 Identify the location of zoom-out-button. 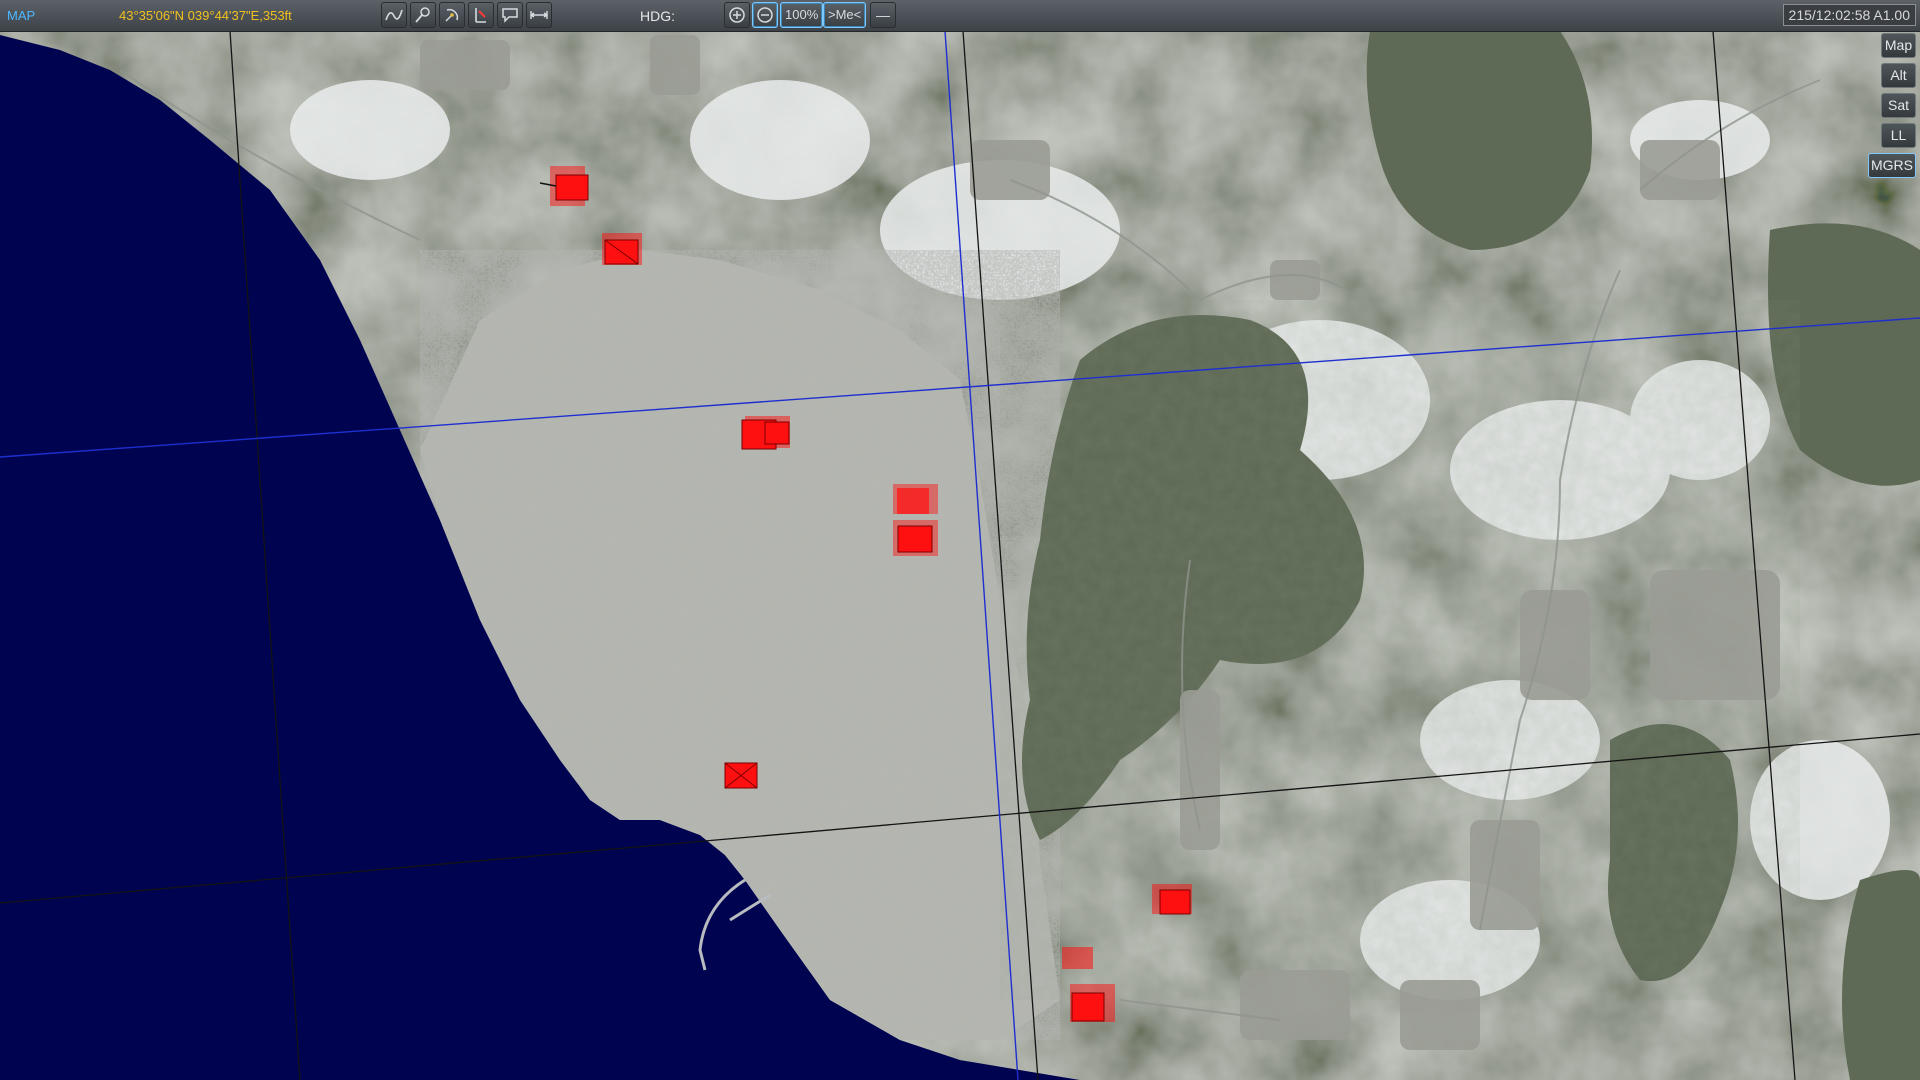
(765, 15).